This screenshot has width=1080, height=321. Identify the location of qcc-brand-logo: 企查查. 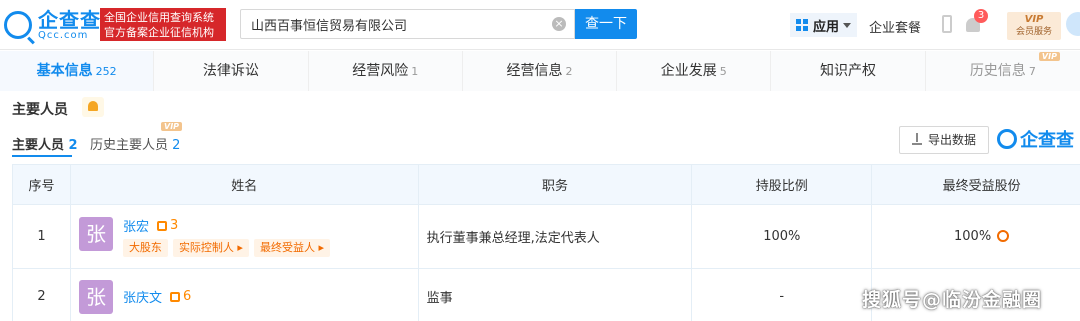
(1035, 139).